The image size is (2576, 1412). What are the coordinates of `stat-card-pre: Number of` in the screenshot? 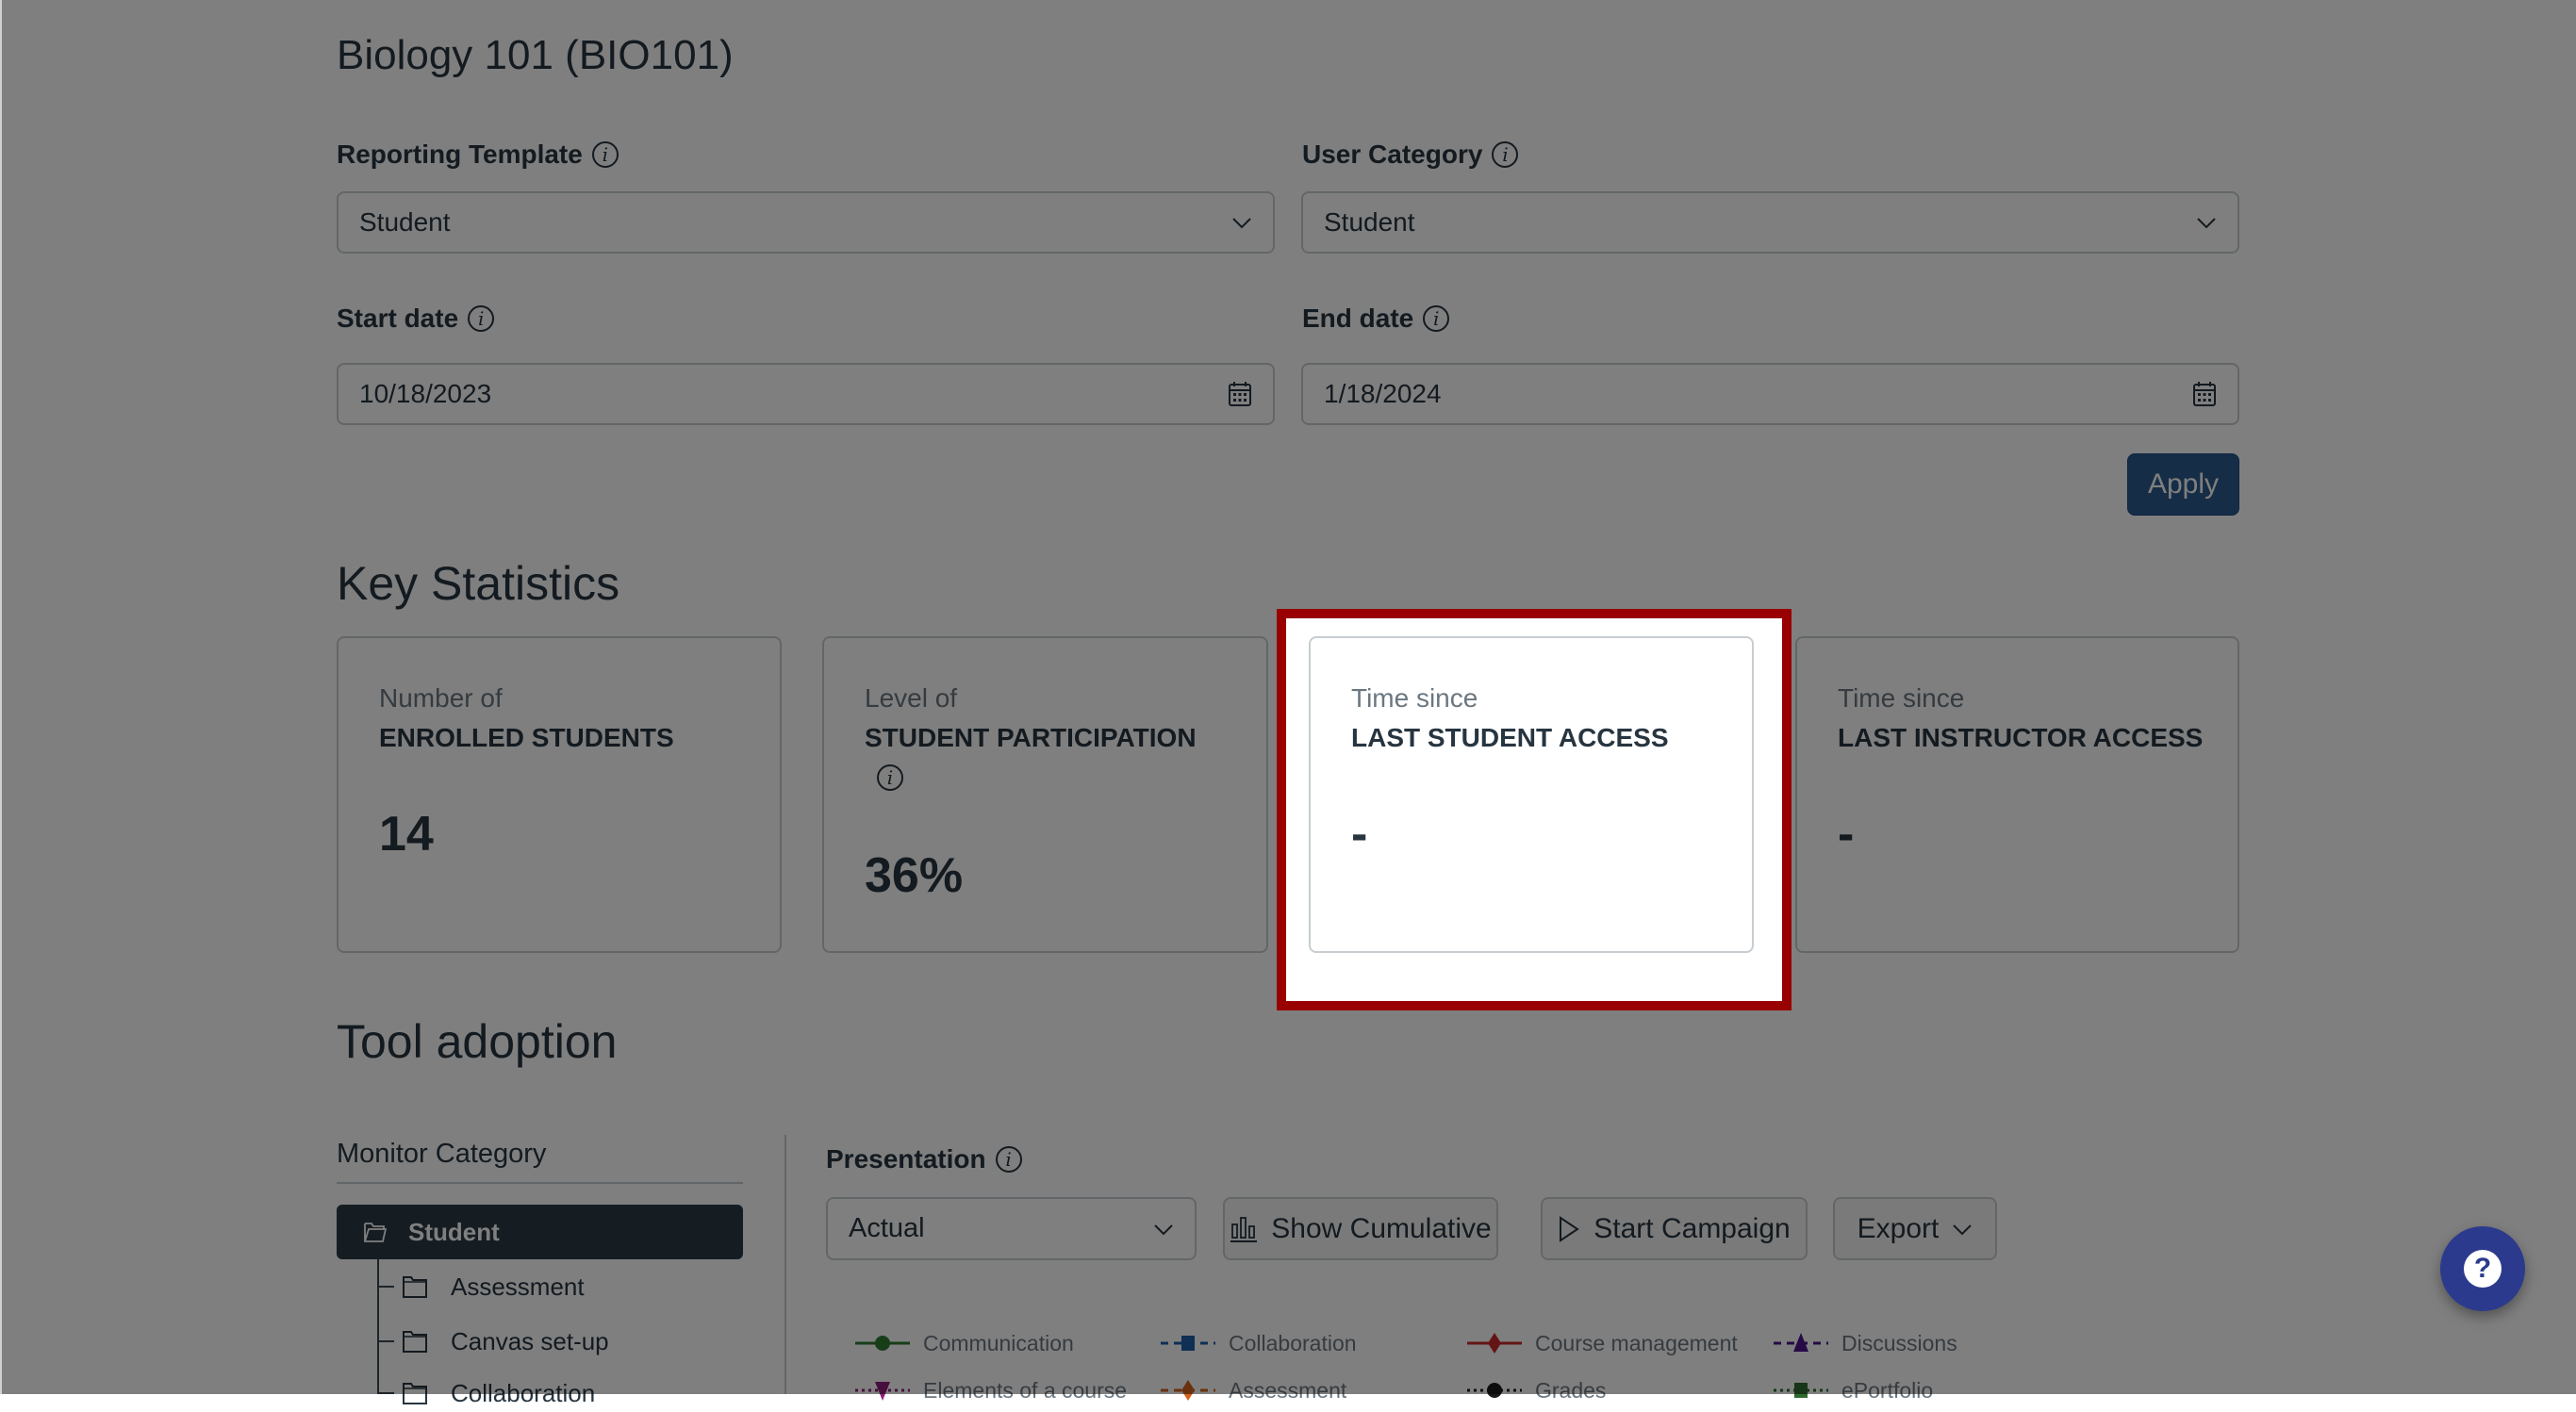 It's located at (441, 698).